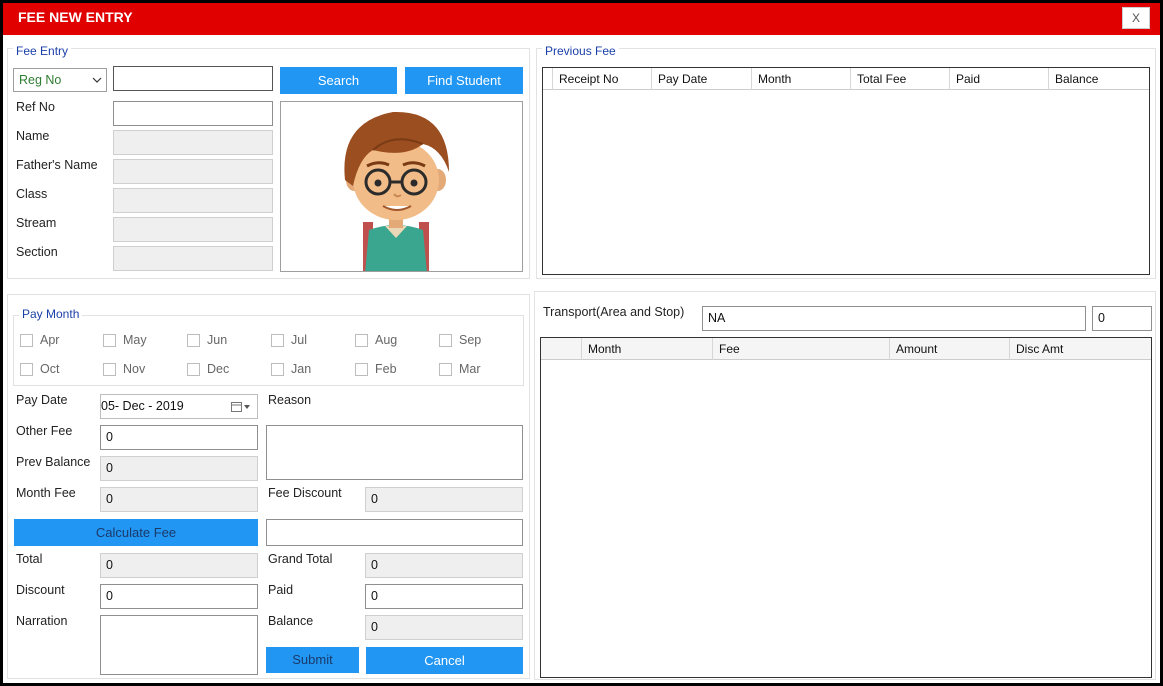 The image size is (1163, 686). I want to click on search-input, so click(193, 78).